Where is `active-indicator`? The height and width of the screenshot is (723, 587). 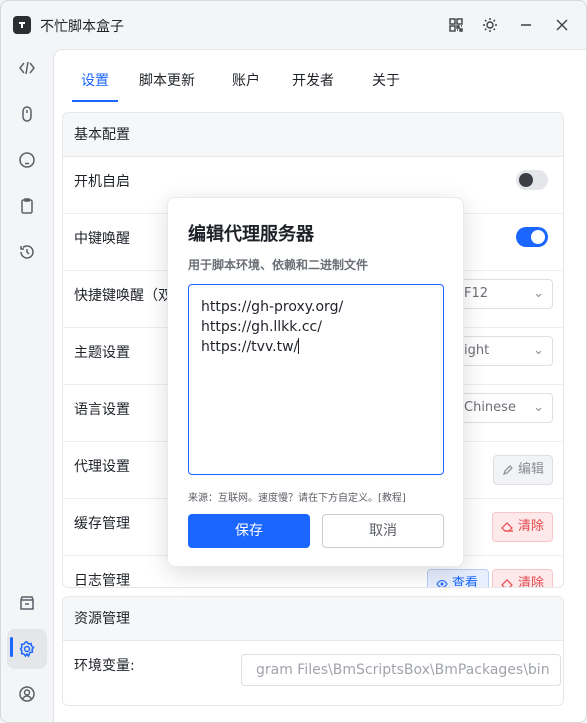 active-indicator is located at coordinates (11, 647).